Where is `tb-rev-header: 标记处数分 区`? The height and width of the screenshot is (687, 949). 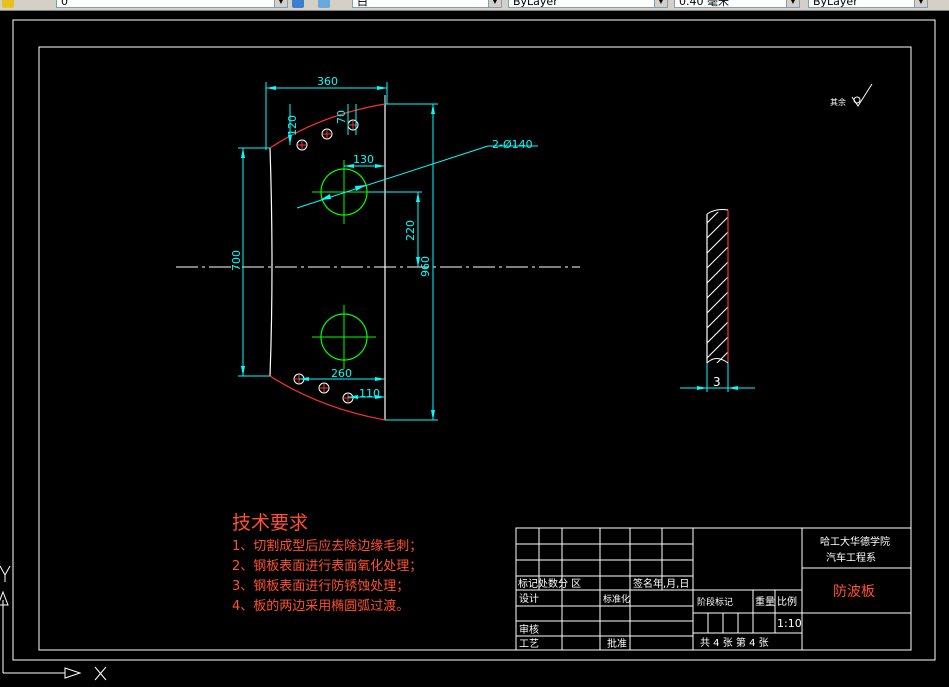 tb-rev-header: 标记处数分 区 is located at coordinates (549, 583).